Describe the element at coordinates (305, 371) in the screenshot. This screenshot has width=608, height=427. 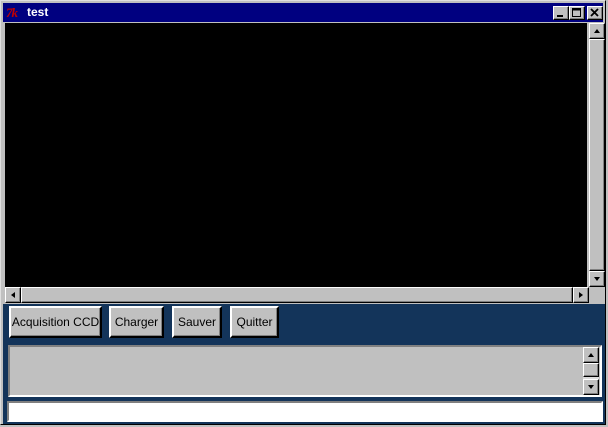
I see `console-output` at that location.